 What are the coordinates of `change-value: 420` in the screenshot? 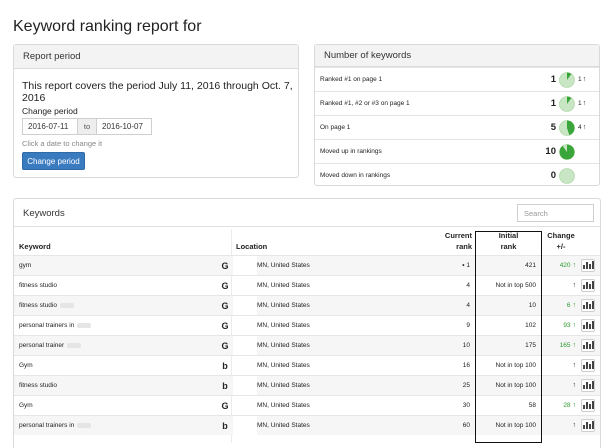 It's located at (565, 265).